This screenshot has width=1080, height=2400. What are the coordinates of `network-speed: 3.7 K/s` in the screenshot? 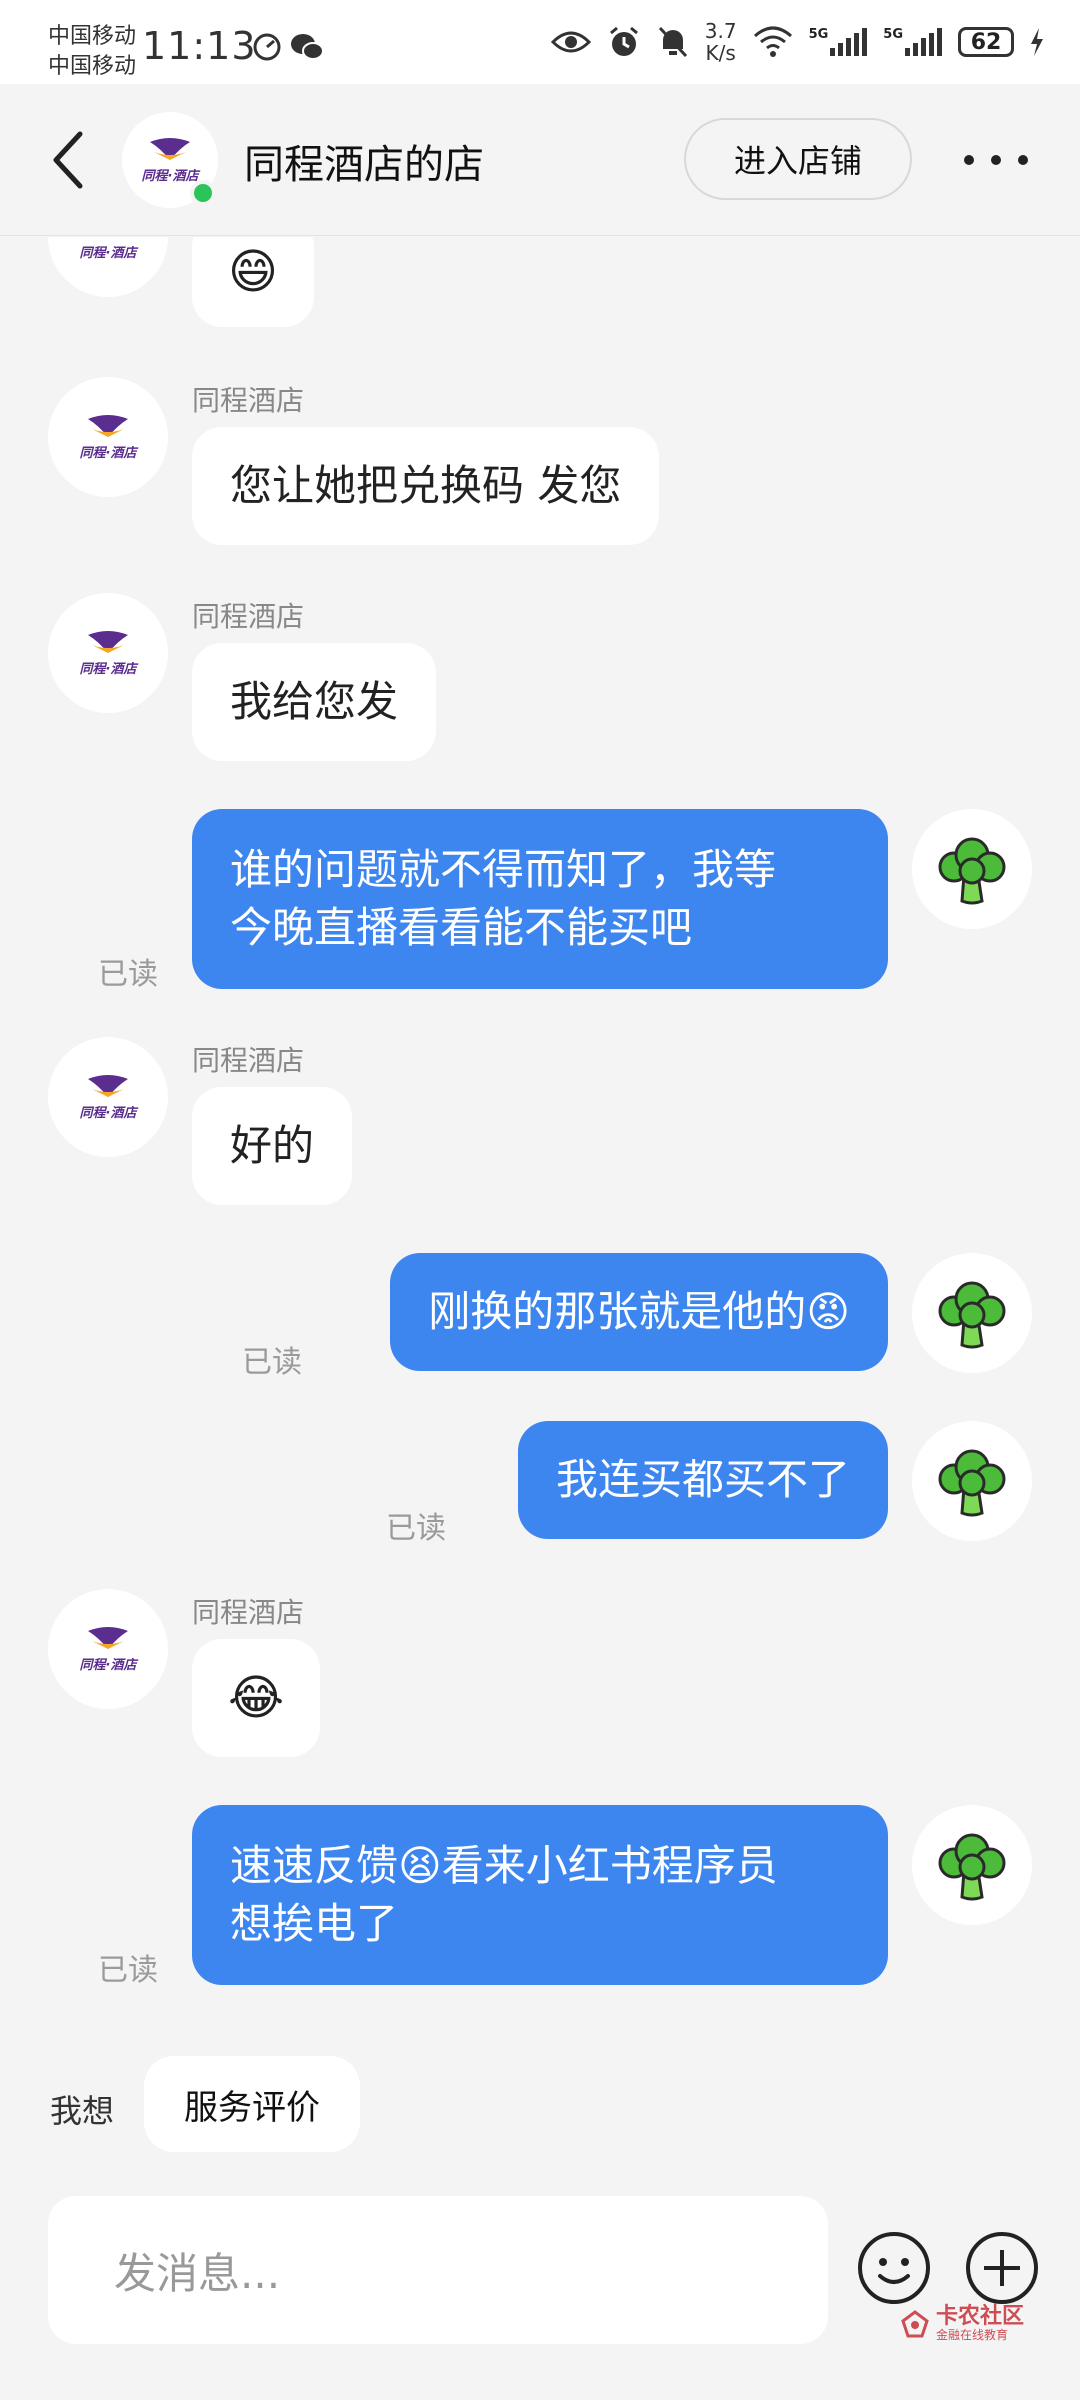 It's located at (720, 42).